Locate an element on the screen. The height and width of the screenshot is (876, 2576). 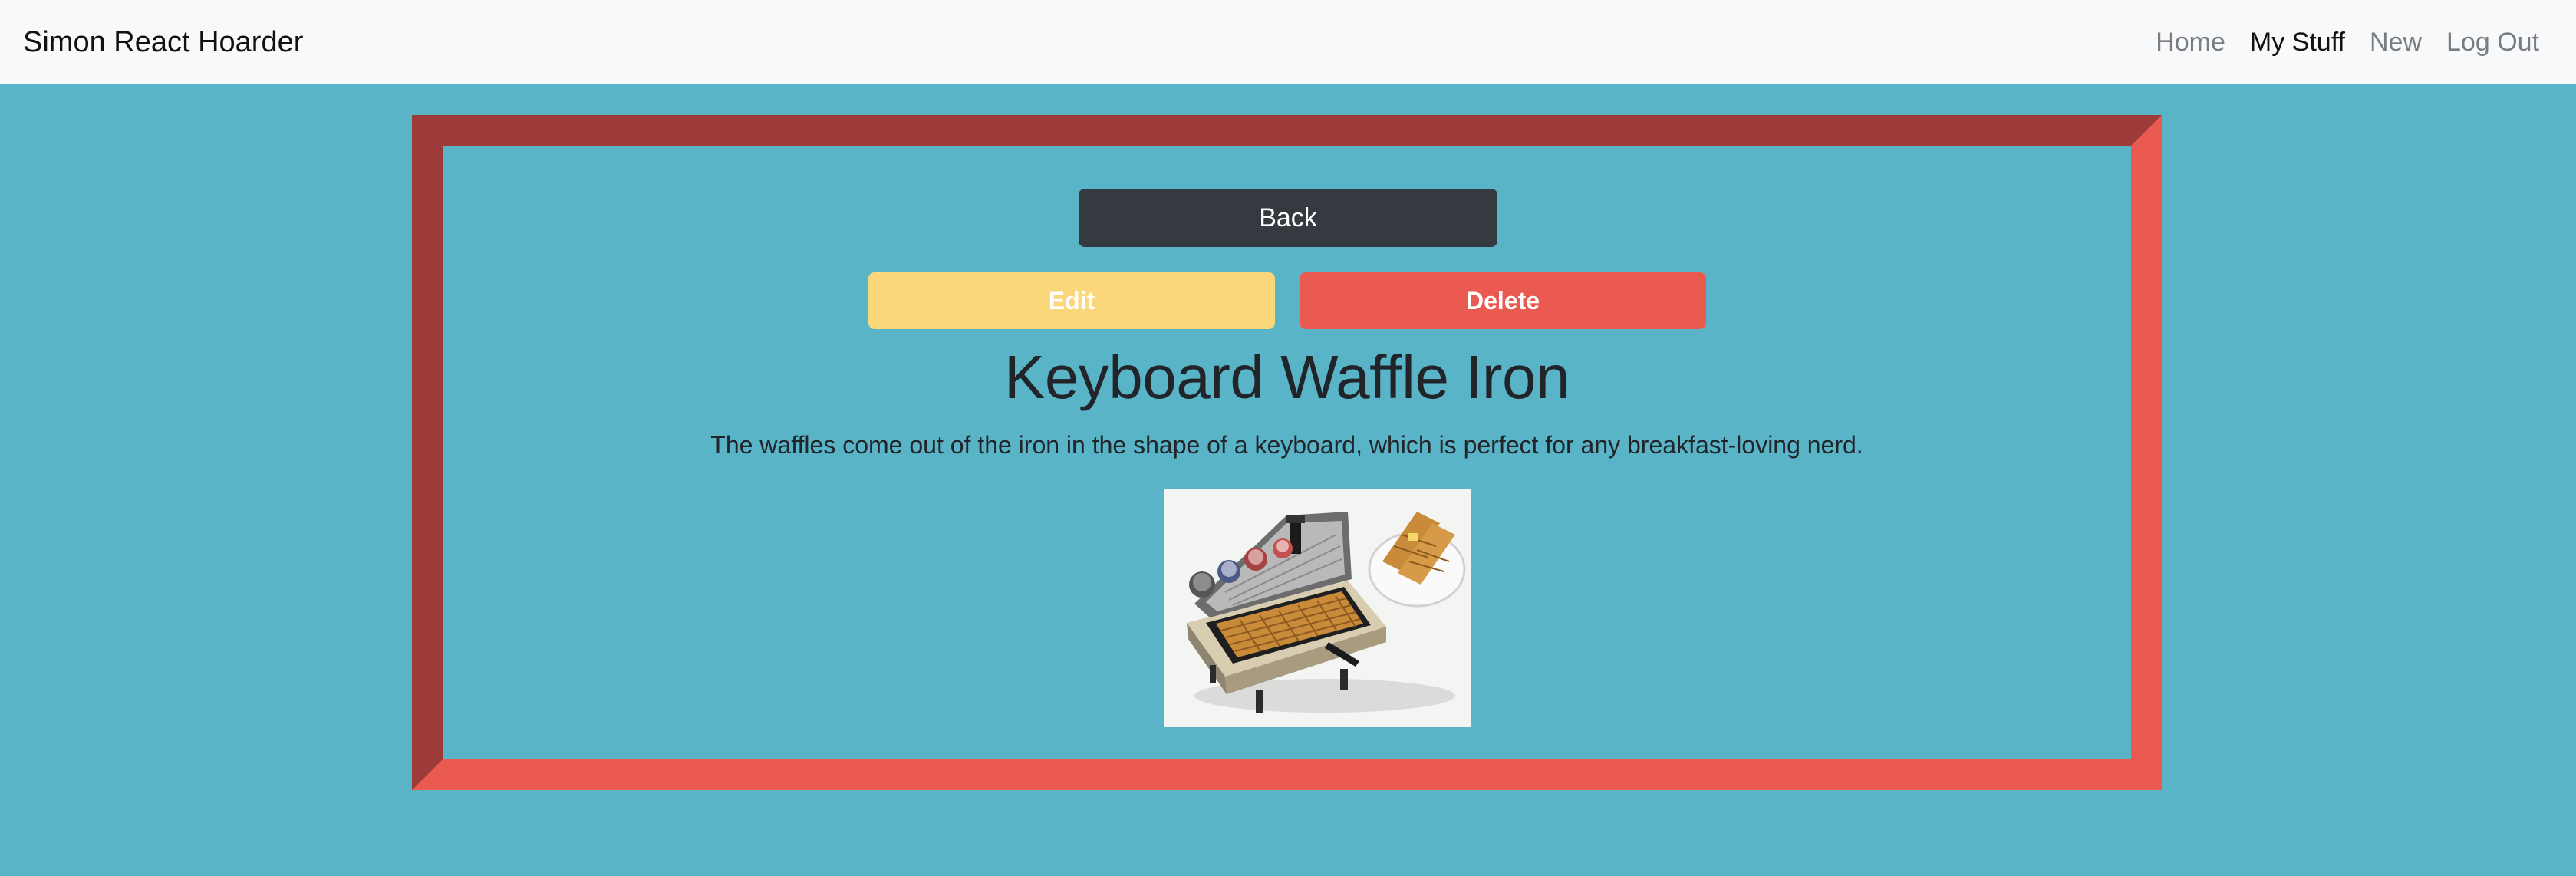
item-image is located at coordinates (1317, 608).